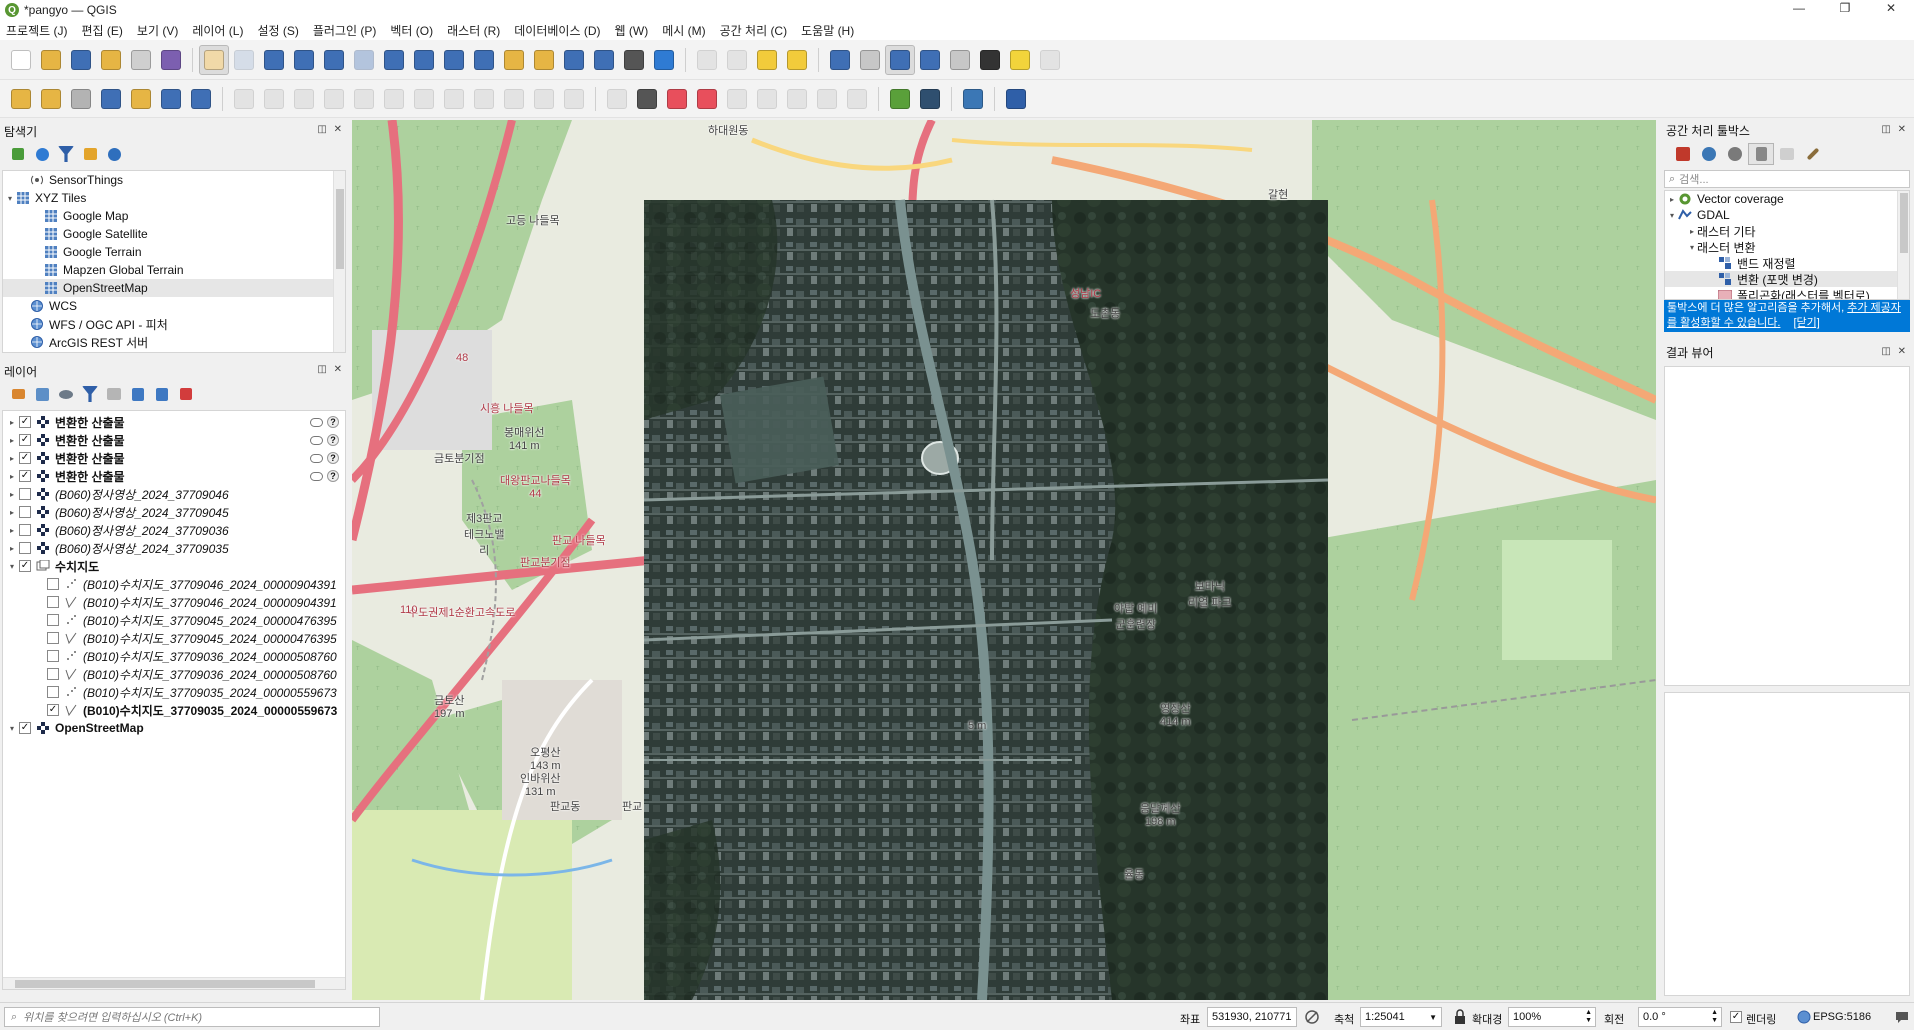 The width and height of the screenshot is (1914, 1030). Describe the element at coordinates (683, 30) in the screenshot. I see `menu-item-10: 메시 (M)` at that location.